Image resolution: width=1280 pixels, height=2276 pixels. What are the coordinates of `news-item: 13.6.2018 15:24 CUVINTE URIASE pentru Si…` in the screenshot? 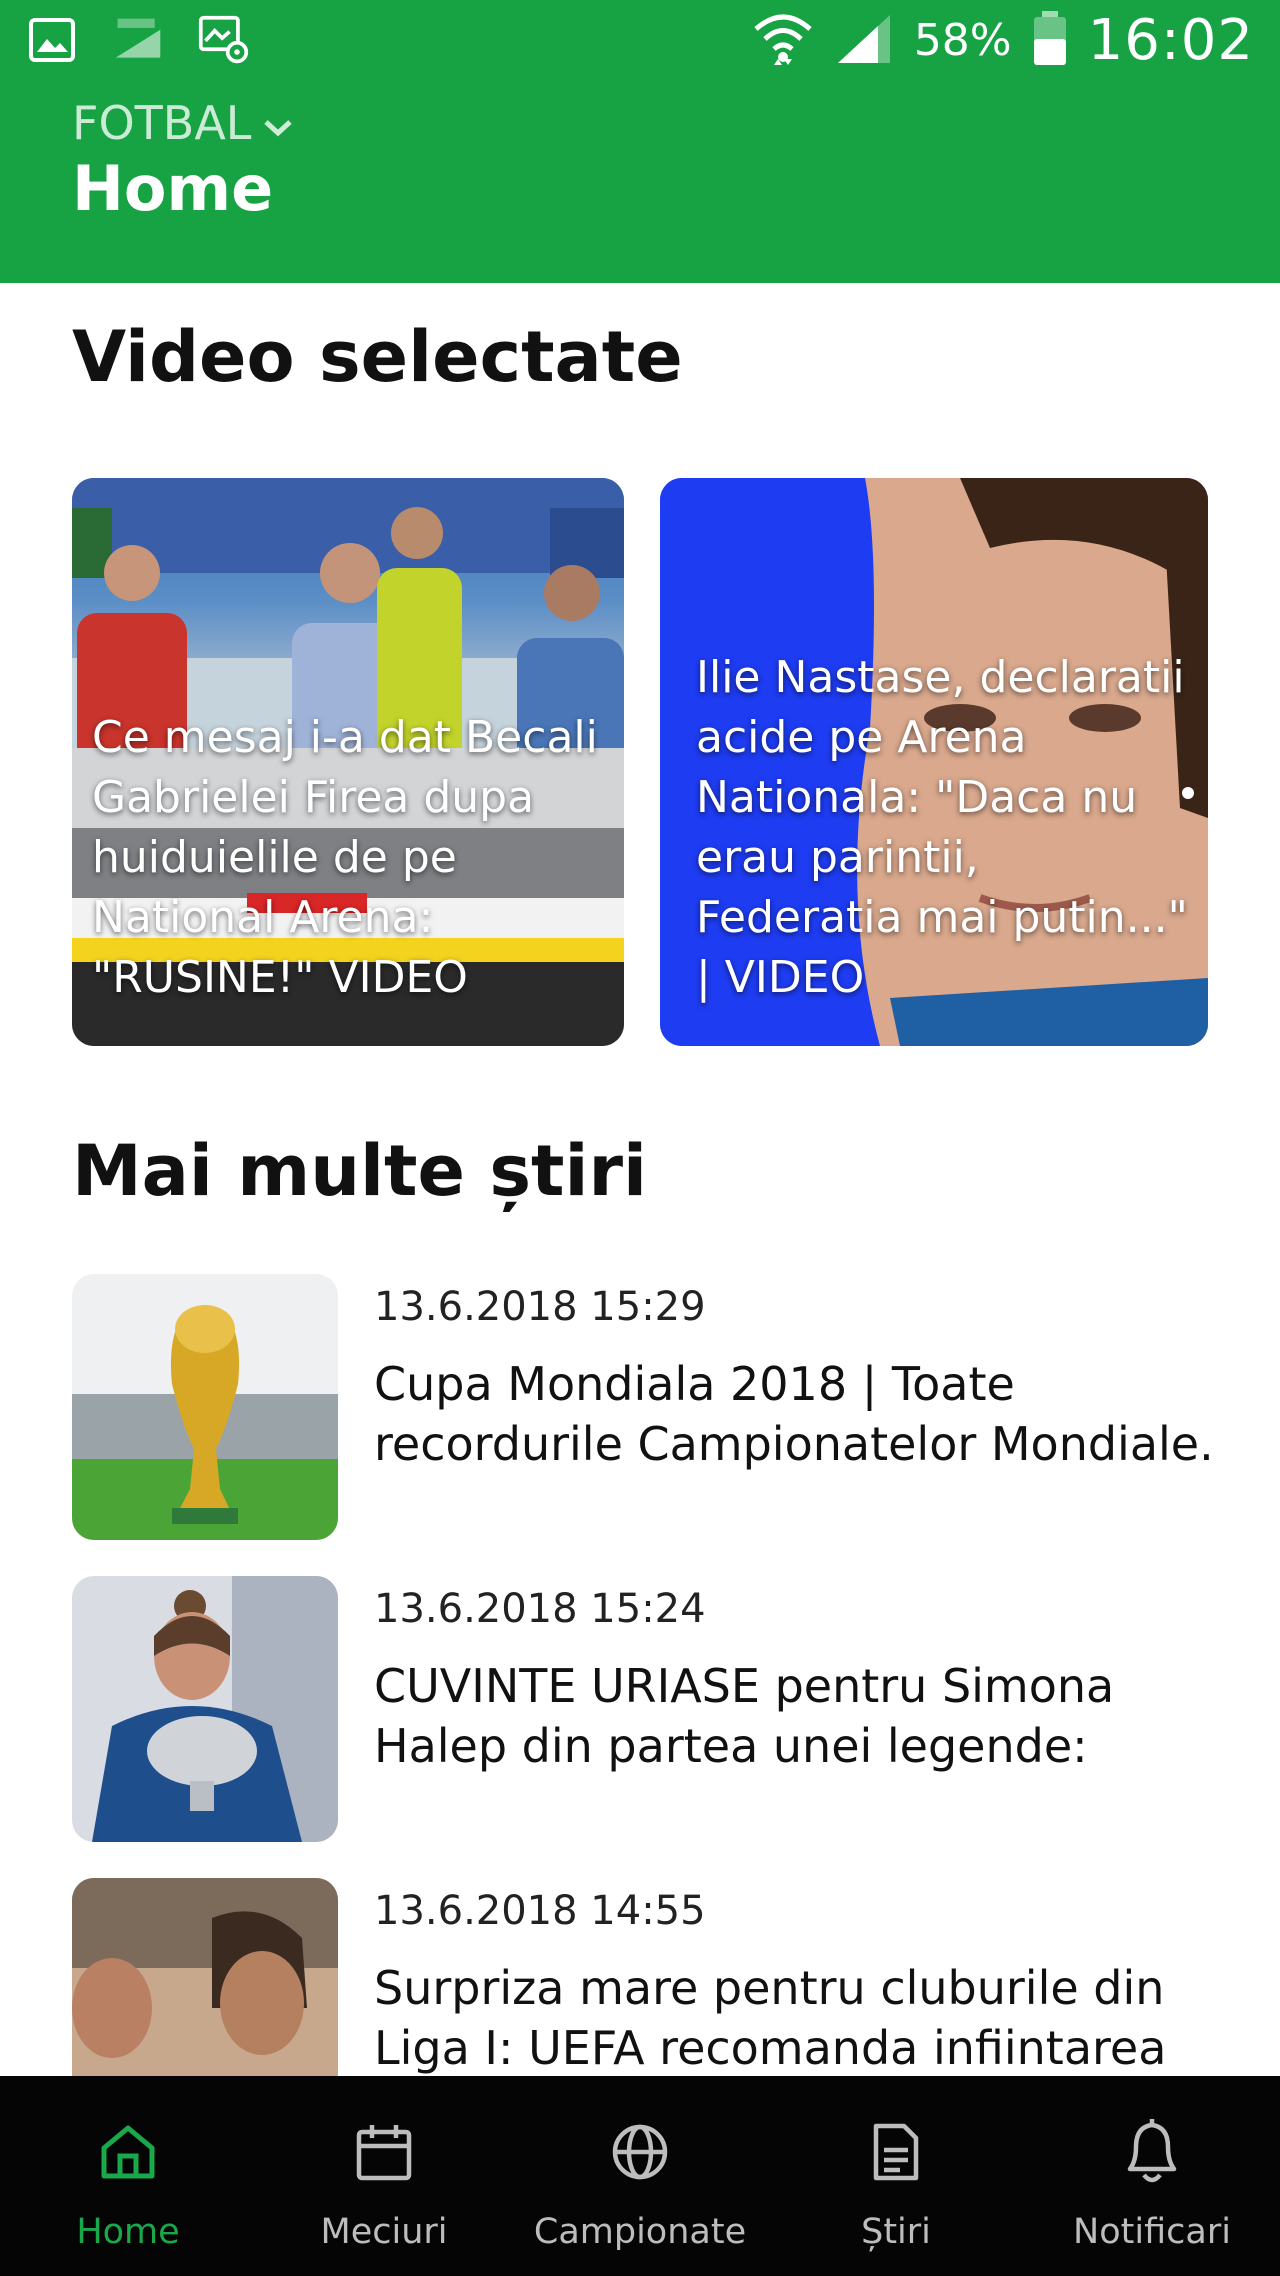 It's located at (657, 1709).